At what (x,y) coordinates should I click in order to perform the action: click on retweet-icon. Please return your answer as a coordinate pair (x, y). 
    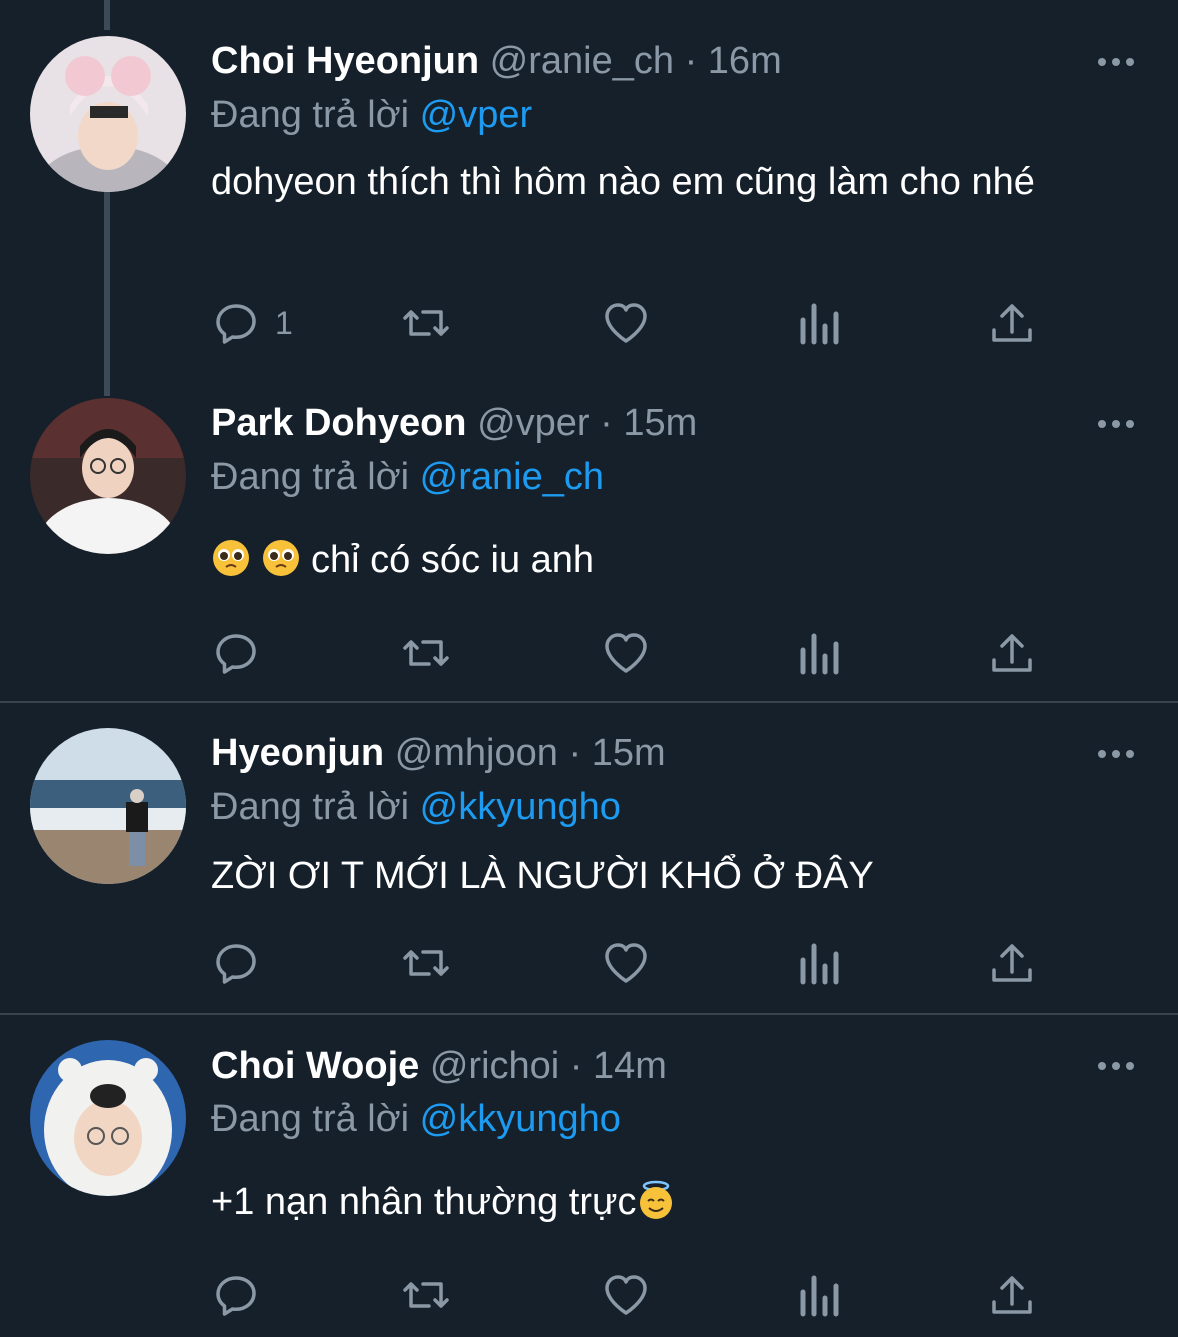
    Looking at the image, I should click on (426, 1295).